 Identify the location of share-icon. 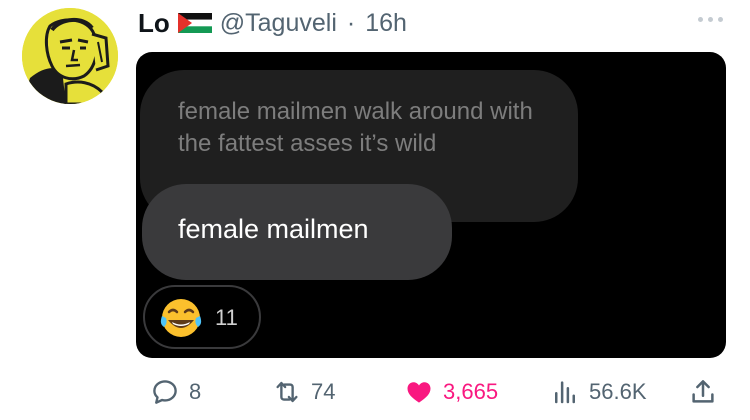
(703, 391).